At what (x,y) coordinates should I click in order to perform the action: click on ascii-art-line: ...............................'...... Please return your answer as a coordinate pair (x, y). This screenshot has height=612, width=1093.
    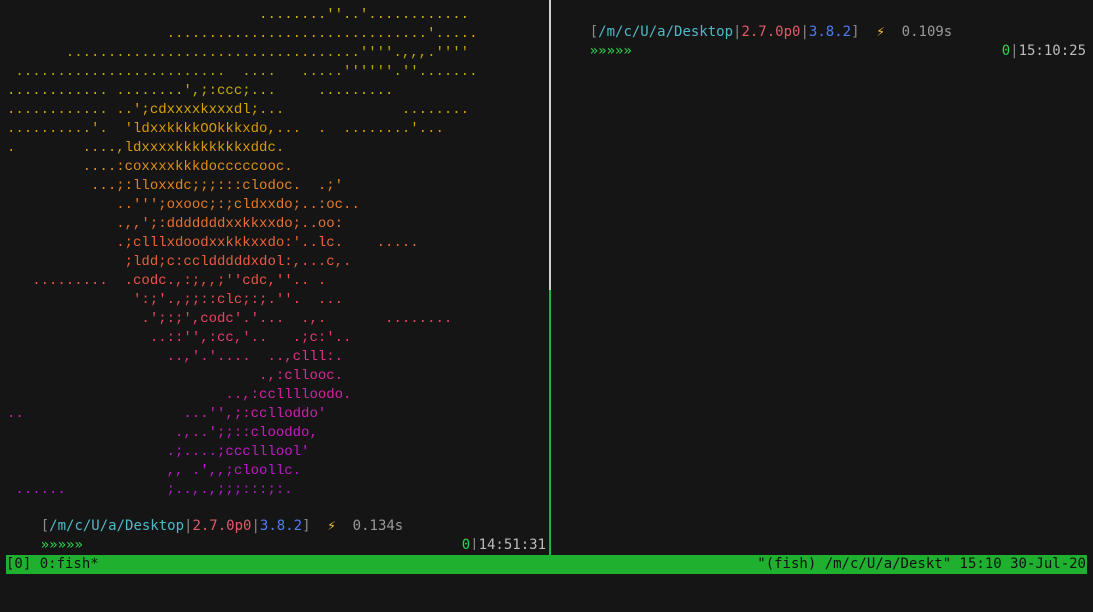
    Looking at the image, I should click on (242, 34).